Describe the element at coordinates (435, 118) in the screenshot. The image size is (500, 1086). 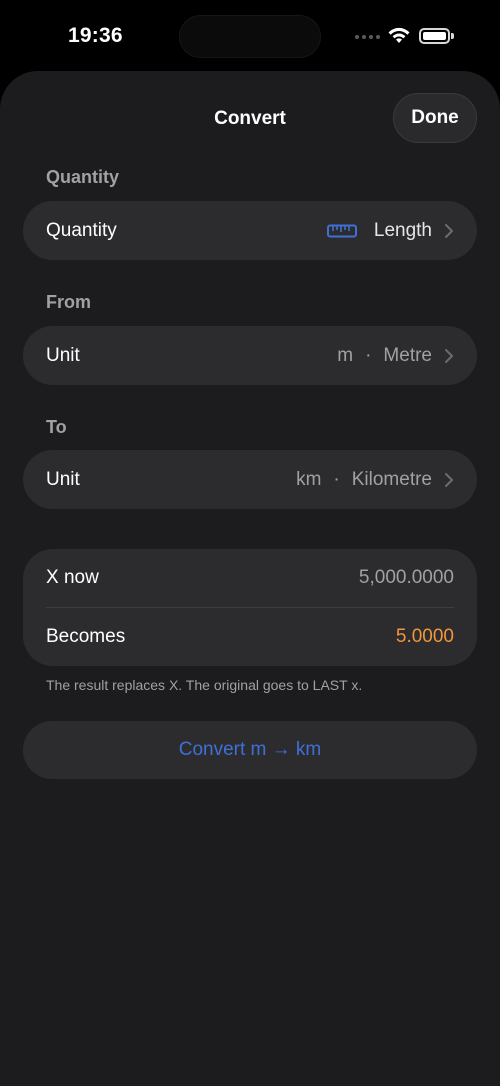
I see `done-button: Done` at that location.